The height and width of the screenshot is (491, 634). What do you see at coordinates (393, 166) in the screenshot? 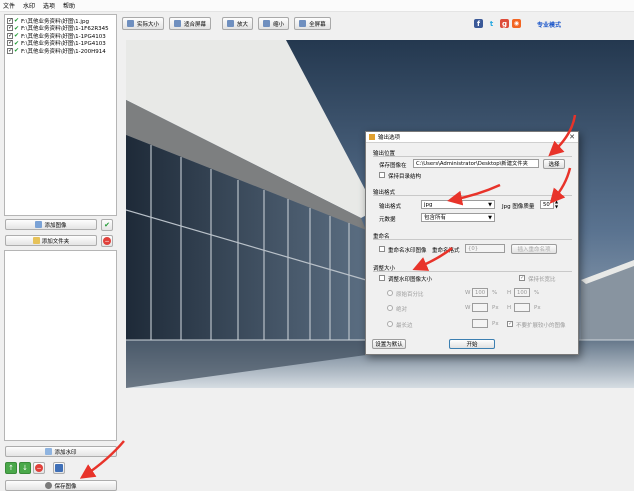
I see `save-to-label: 保存图像在` at bounding box center [393, 166].